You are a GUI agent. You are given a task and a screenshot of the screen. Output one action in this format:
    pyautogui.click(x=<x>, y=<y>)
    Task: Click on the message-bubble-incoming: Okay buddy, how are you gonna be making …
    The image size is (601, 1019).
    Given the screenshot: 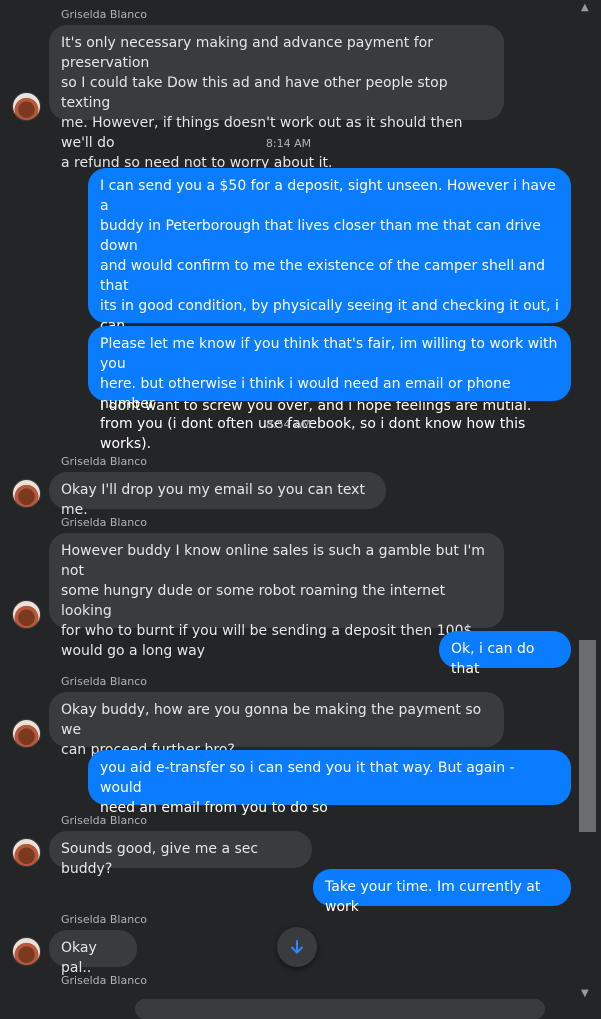 What is the action you would take?
    pyautogui.click(x=276, y=725)
    